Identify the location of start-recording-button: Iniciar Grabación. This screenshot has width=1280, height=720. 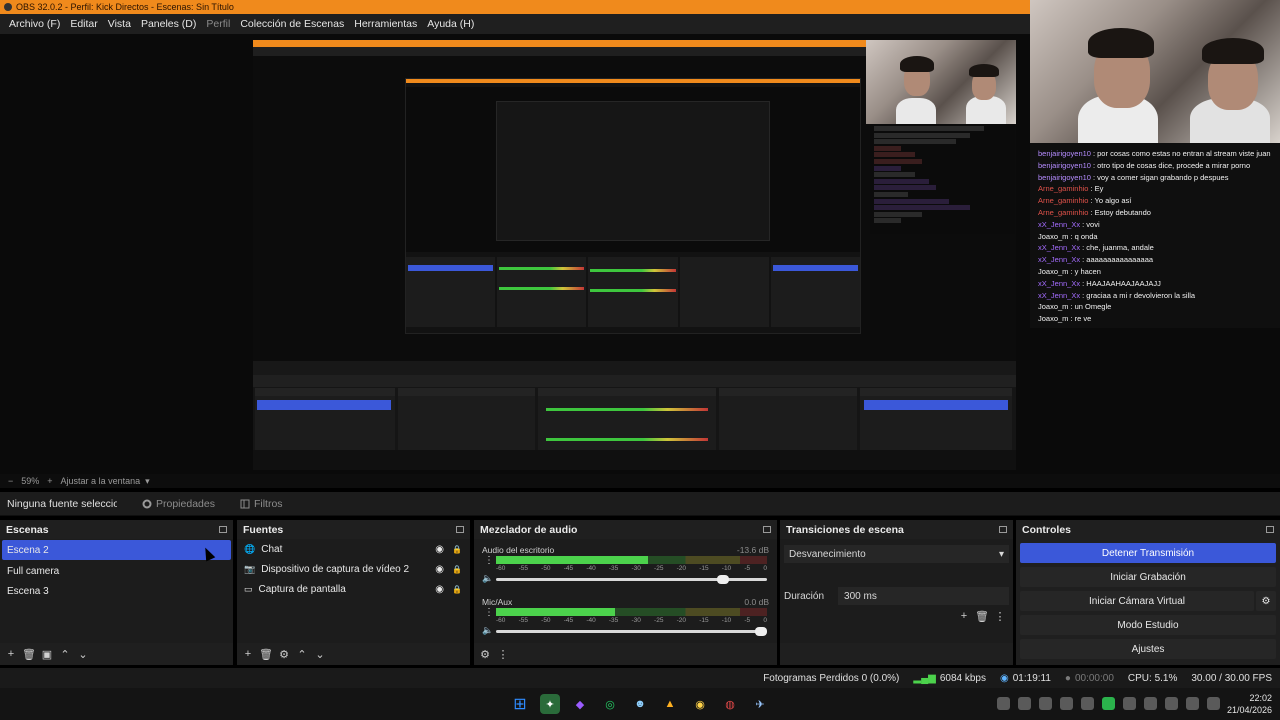
(1148, 577).